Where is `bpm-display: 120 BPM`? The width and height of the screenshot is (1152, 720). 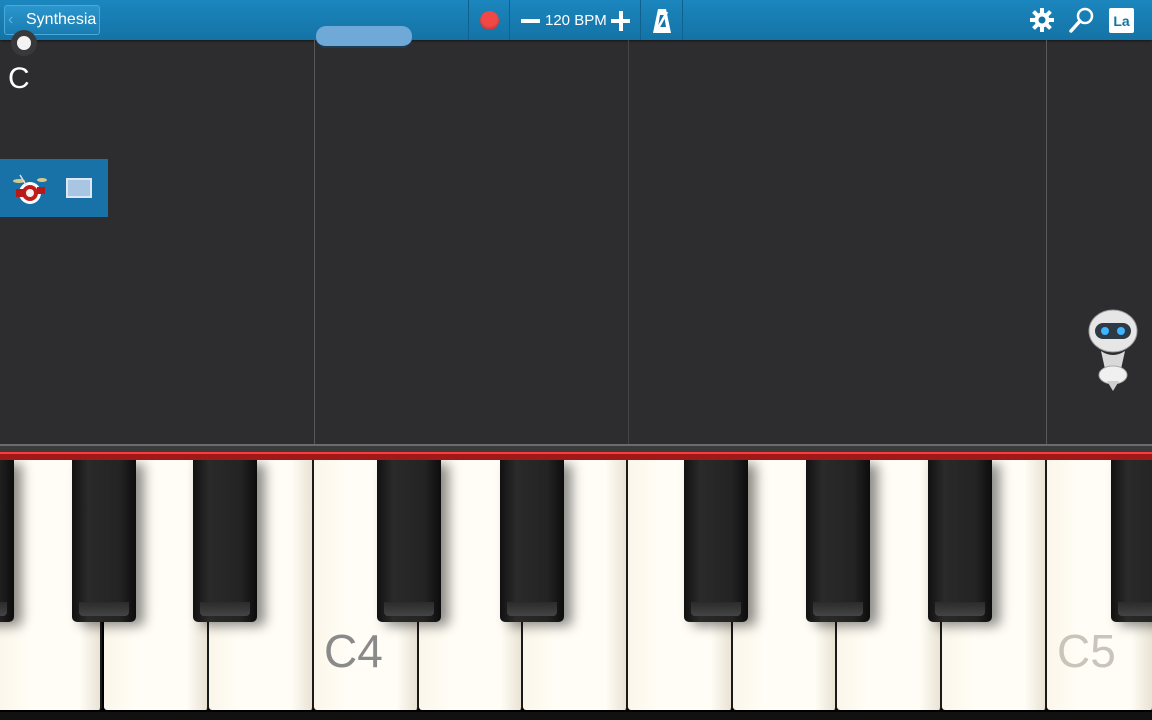 bpm-display: 120 BPM is located at coordinates (576, 20).